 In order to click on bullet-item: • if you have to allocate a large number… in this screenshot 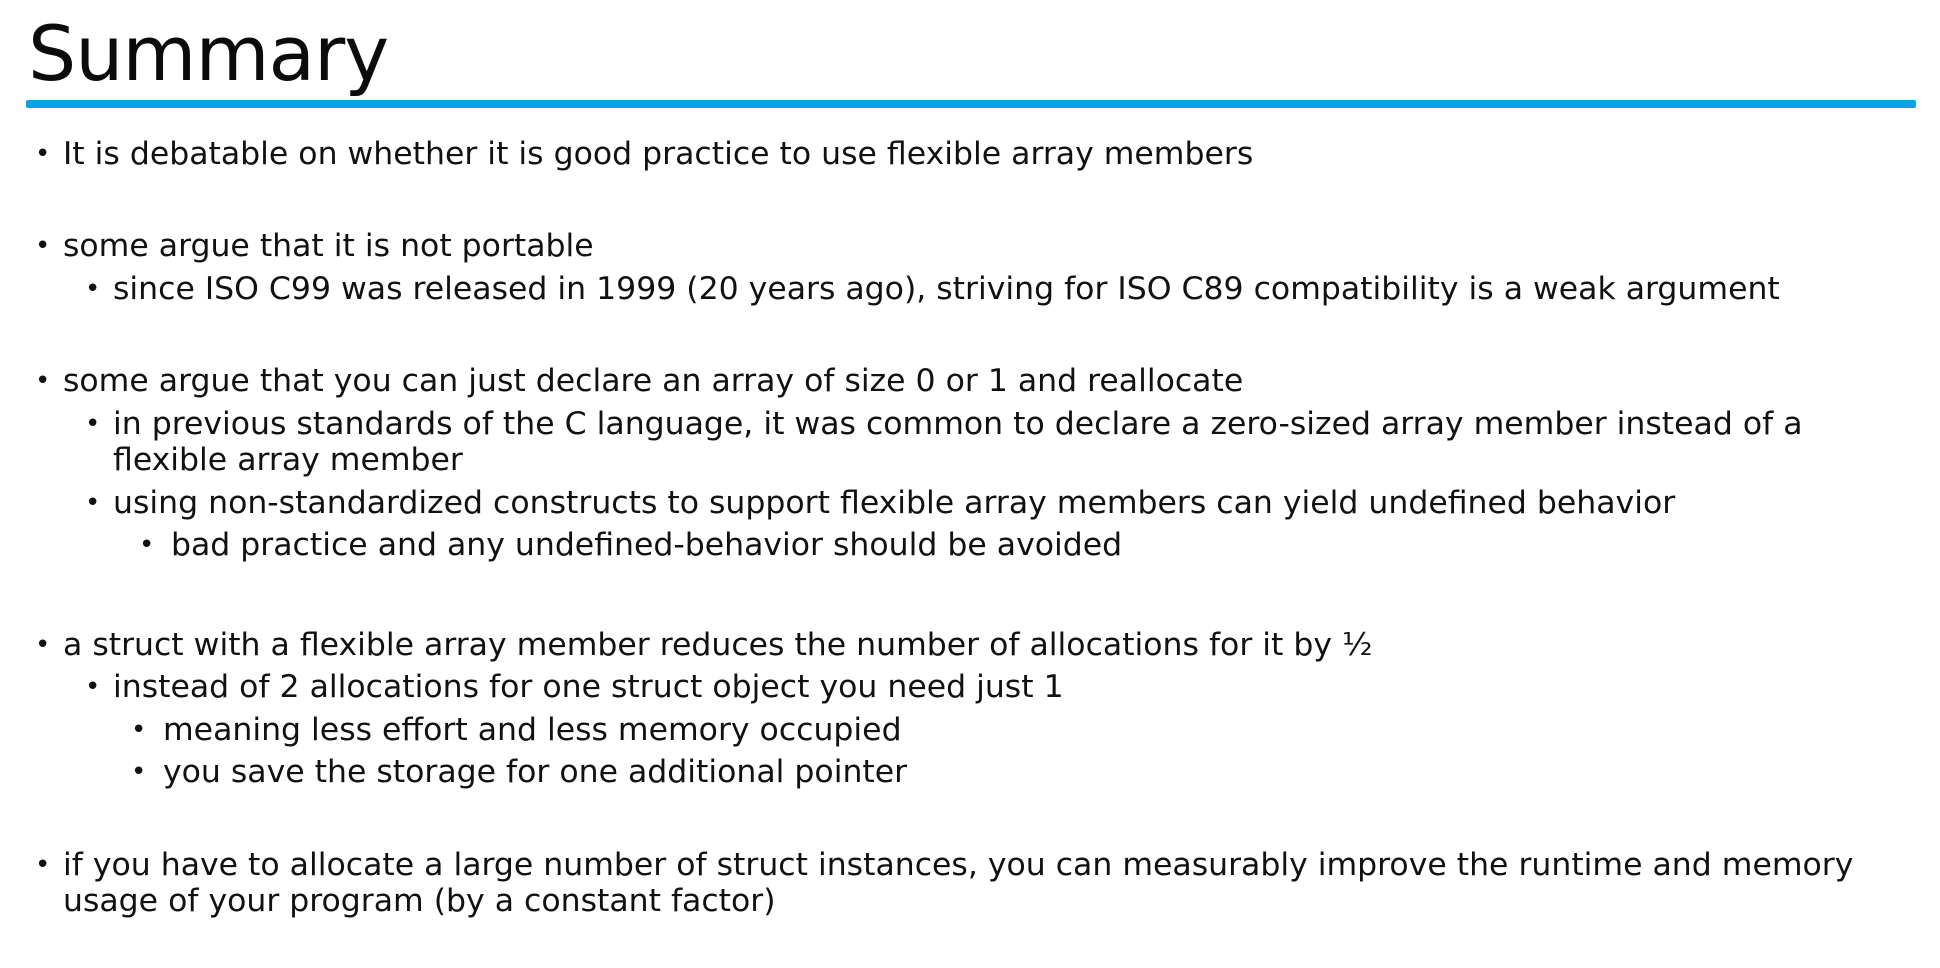, I will do `click(969, 883)`.